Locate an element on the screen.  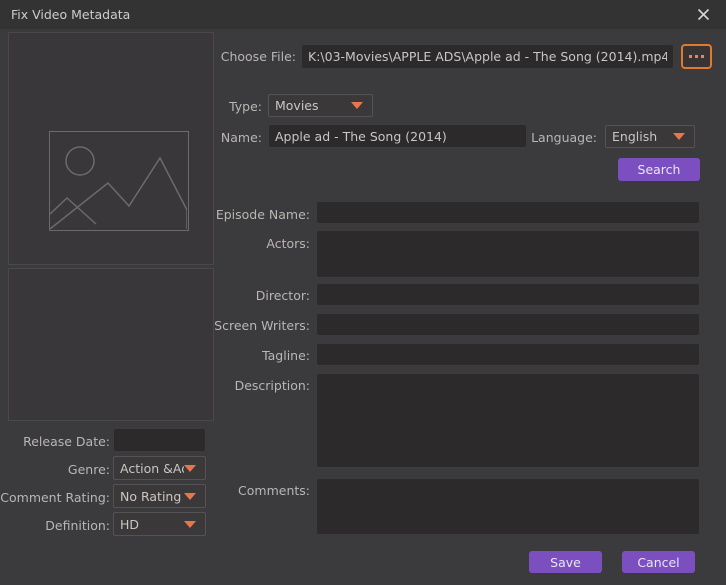
type-label: Type: is located at coordinates (245, 106).